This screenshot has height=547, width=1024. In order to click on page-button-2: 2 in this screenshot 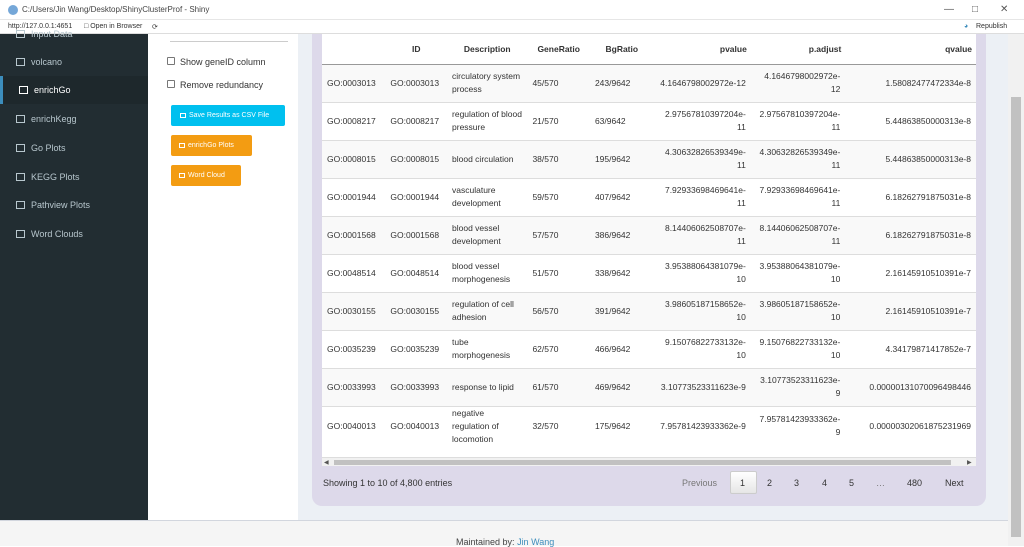, I will do `click(769, 483)`.